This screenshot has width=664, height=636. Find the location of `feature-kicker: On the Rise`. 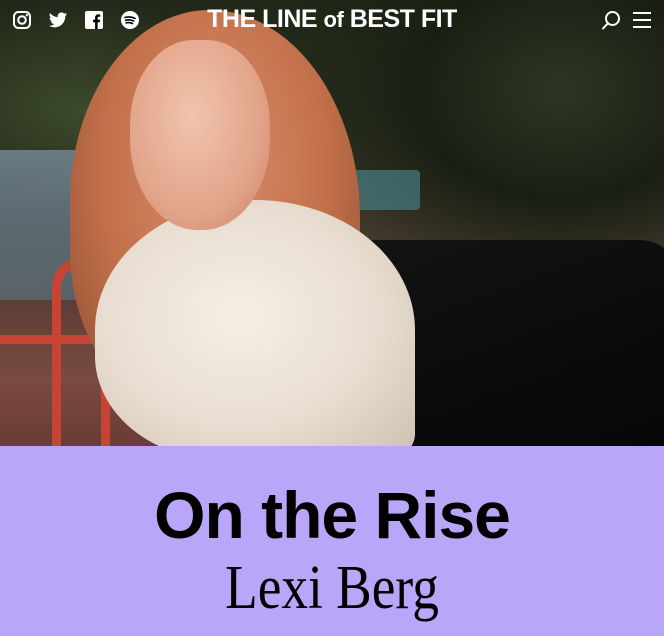

feature-kicker: On the Rise is located at coordinates (332, 515).